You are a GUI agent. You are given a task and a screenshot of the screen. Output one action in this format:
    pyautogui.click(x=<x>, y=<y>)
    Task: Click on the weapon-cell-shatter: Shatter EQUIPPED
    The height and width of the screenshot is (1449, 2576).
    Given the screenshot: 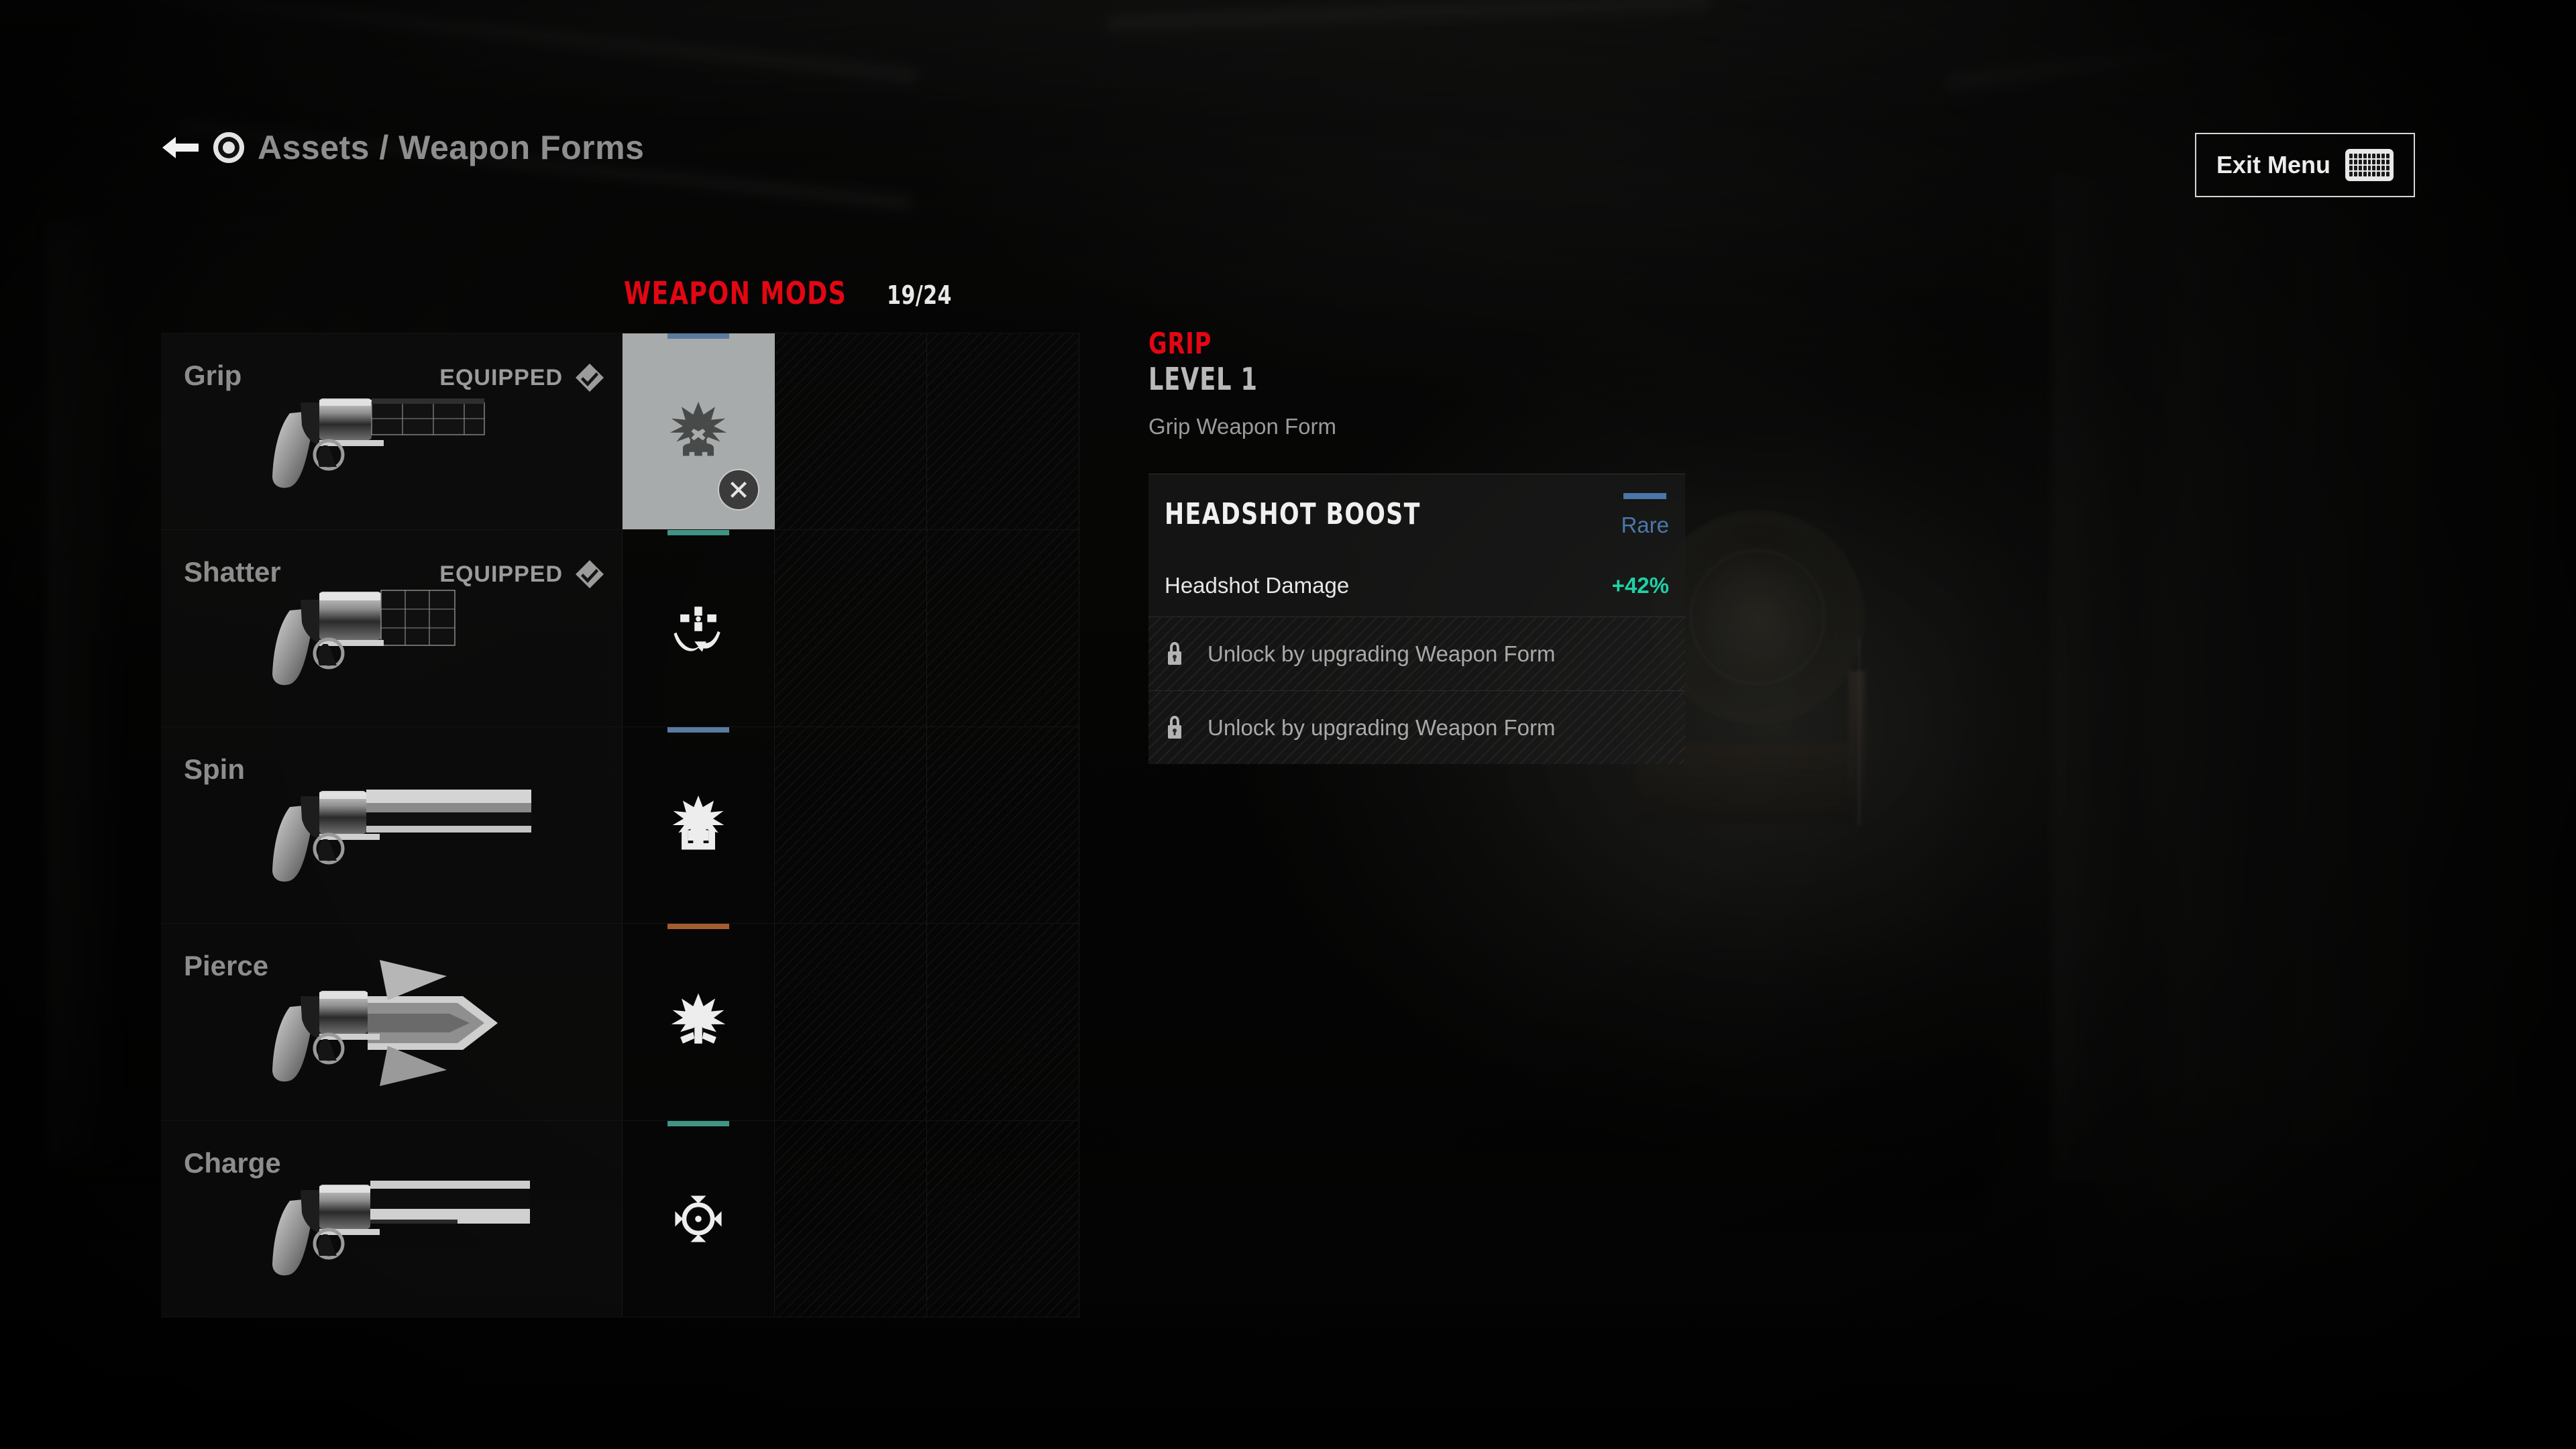 What is the action you would take?
    pyautogui.click(x=392, y=628)
    